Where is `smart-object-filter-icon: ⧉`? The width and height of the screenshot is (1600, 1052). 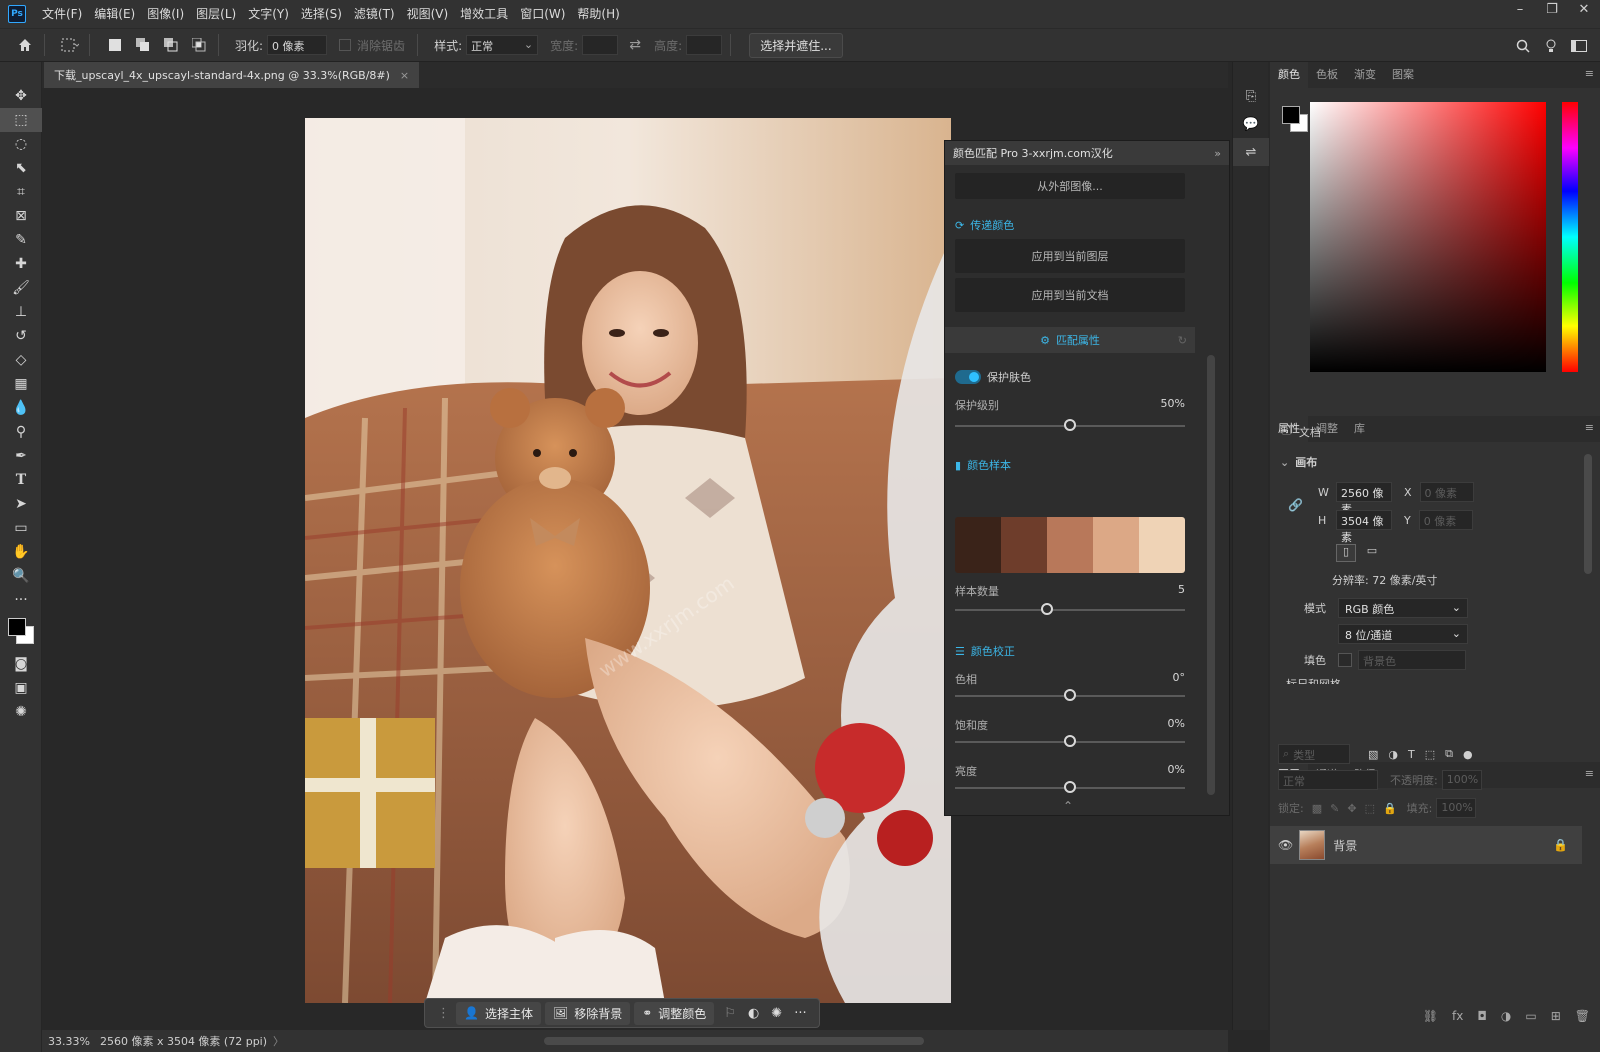
smart-object-filter-icon: ⧉ is located at coordinates (1449, 754).